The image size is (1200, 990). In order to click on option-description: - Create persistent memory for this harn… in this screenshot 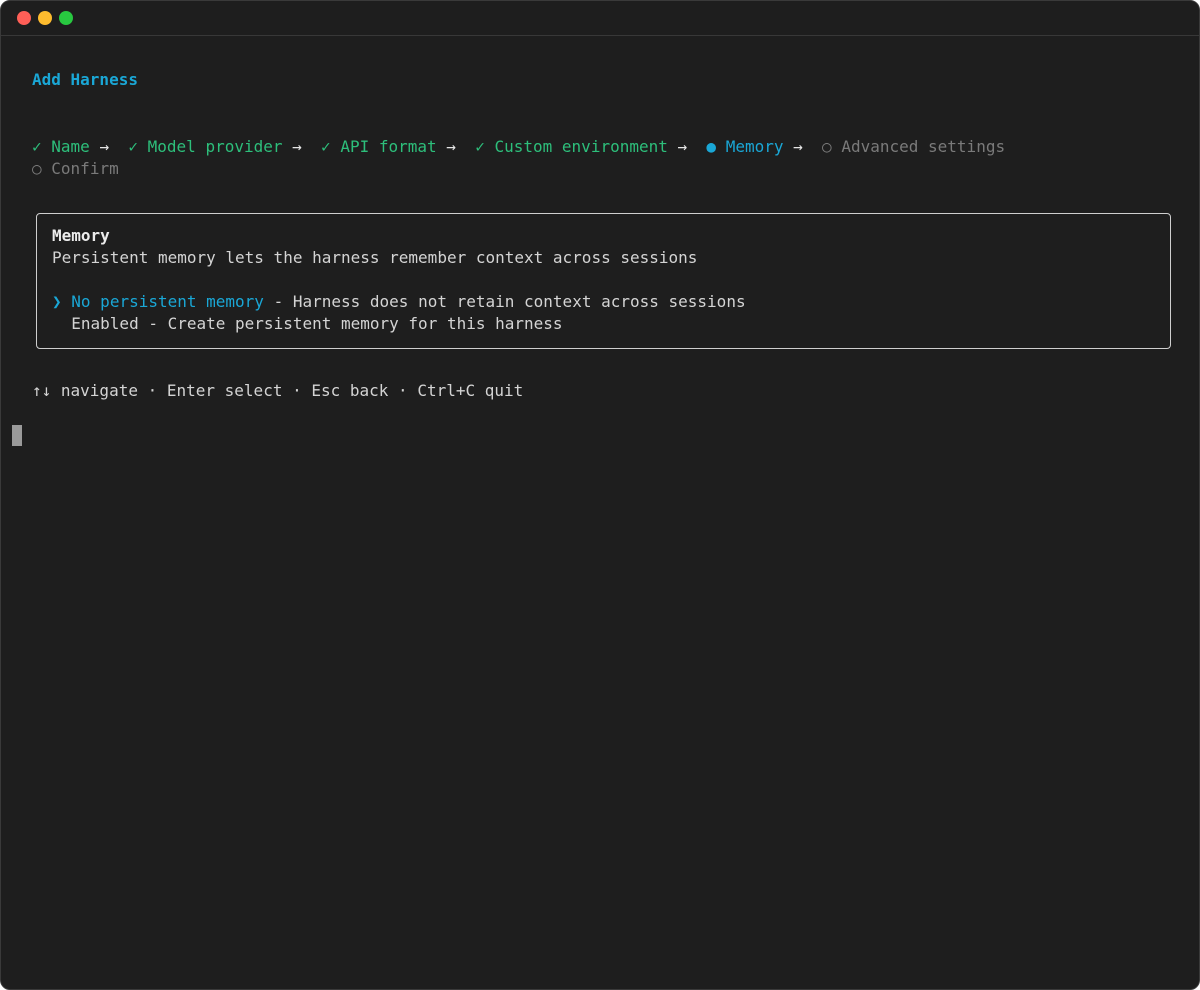, I will do `click(350, 323)`.